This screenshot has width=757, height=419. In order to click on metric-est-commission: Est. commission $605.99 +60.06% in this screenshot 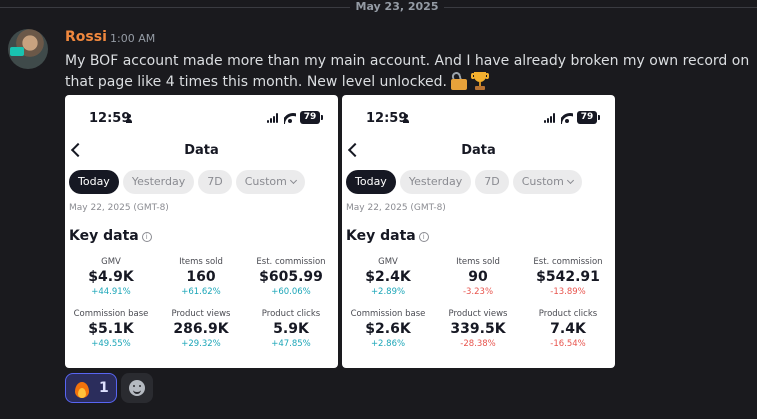, I will do `click(291, 277)`.